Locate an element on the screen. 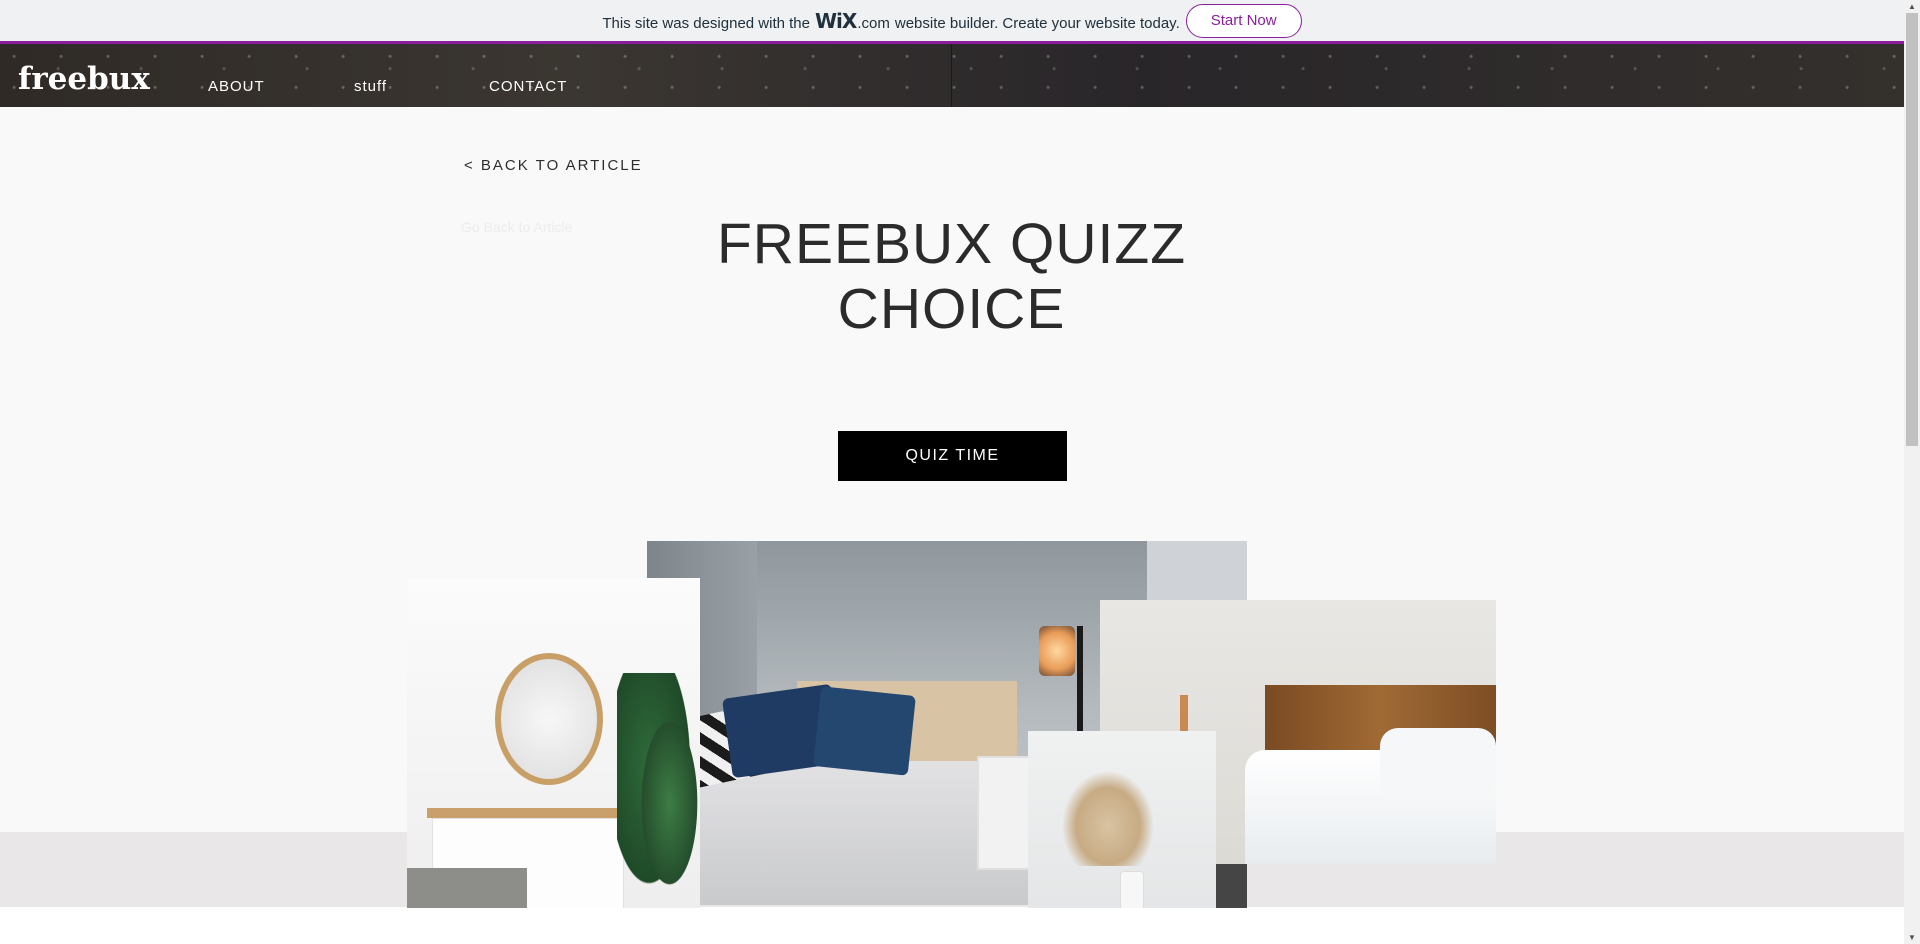 This screenshot has height=944, width=1920. nav-item-stuff: stuff is located at coordinates (370, 86).